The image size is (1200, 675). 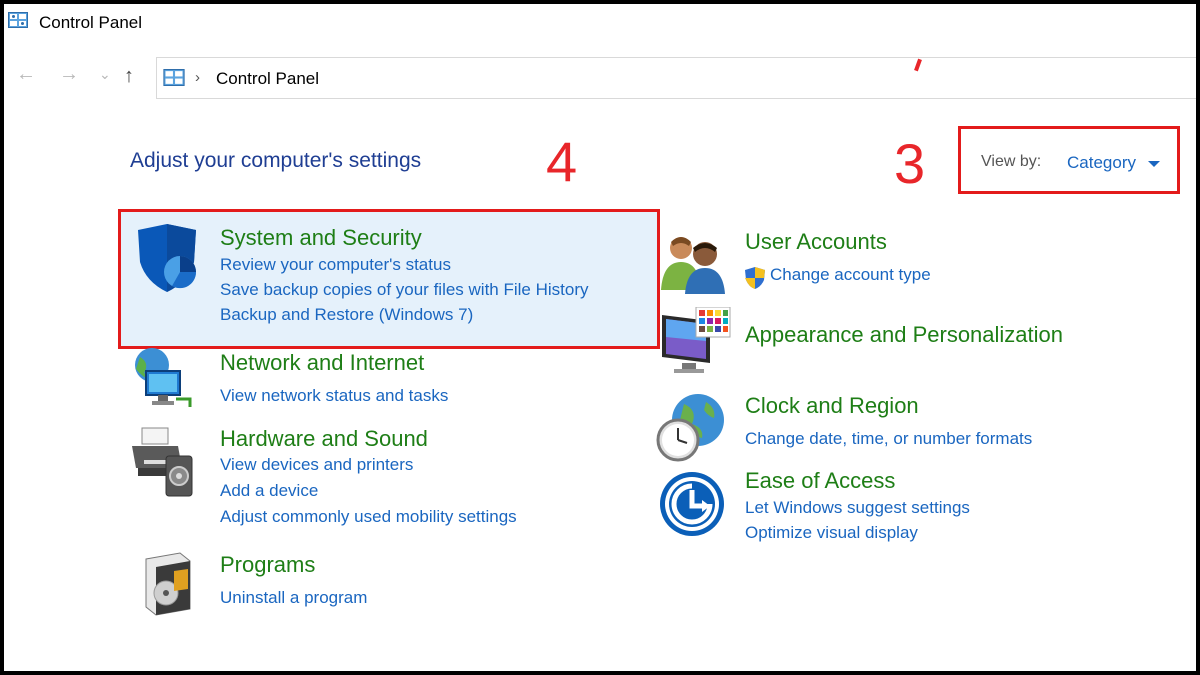 What do you see at coordinates (293, 598) in the screenshot?
I see `uninstall-program-link: Uninstall a program` at bounding box center [293, 598].